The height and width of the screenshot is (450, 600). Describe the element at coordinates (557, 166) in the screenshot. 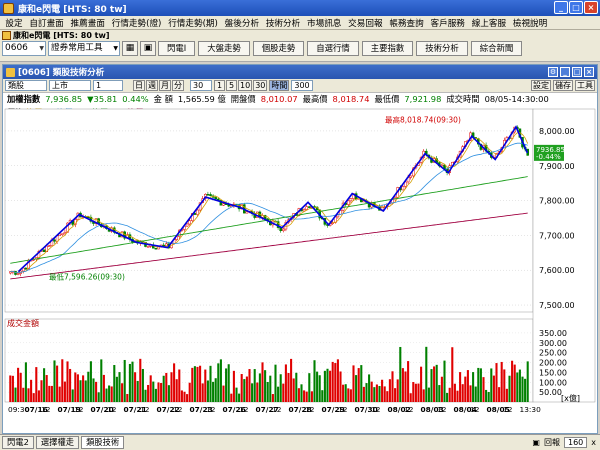

I see `price-tick-label-4: 7,900.00` at that location.